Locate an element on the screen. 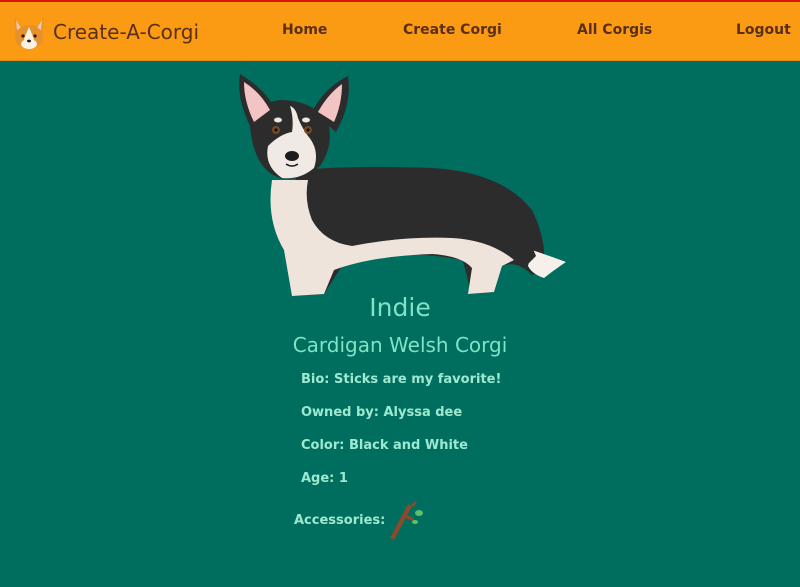  age-value: 1 is located at coordinates (343, 478).